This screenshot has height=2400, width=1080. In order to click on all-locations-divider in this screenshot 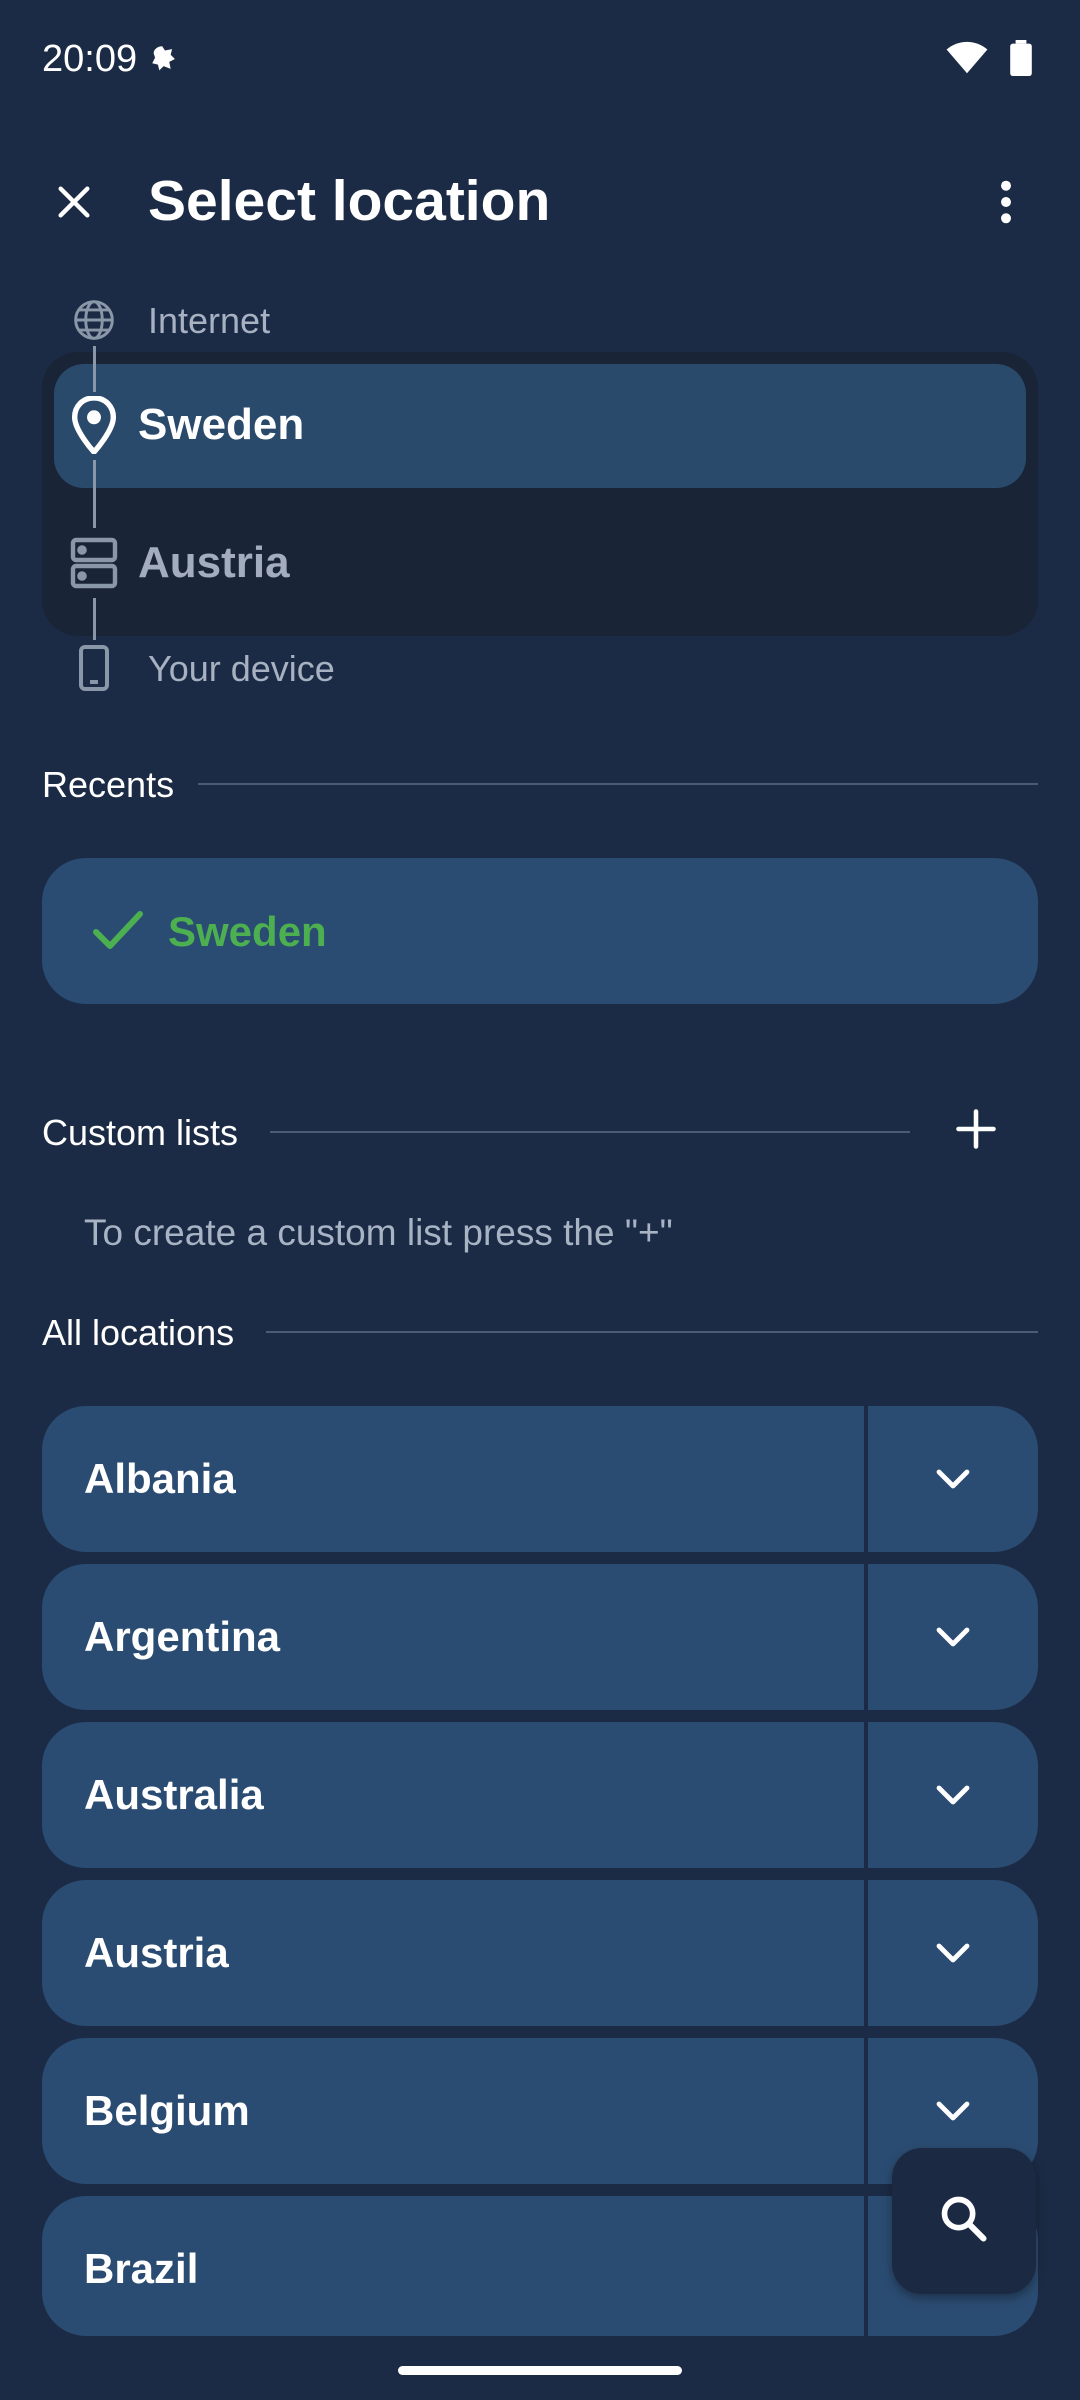, I will do `click(652, 1332)`.